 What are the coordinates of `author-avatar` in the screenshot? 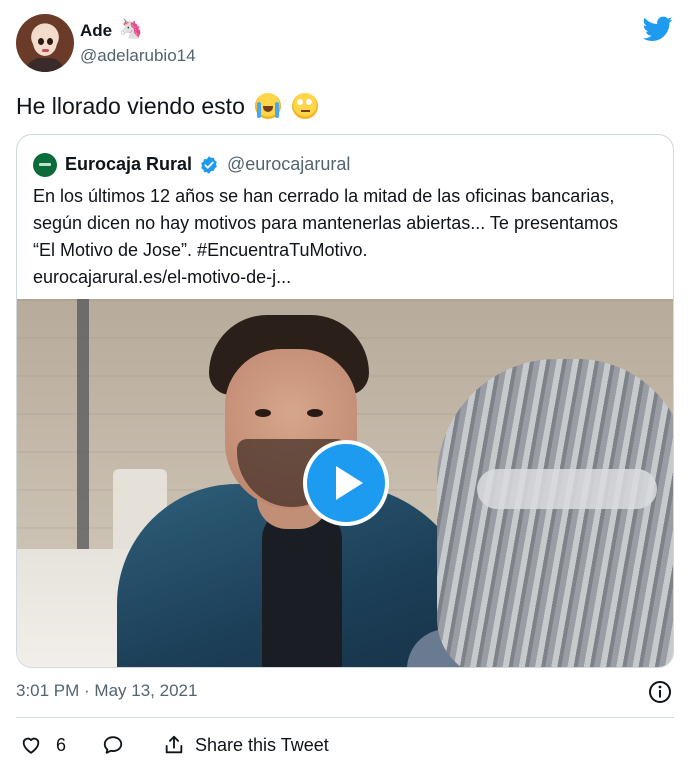 It's located at (45, 43).